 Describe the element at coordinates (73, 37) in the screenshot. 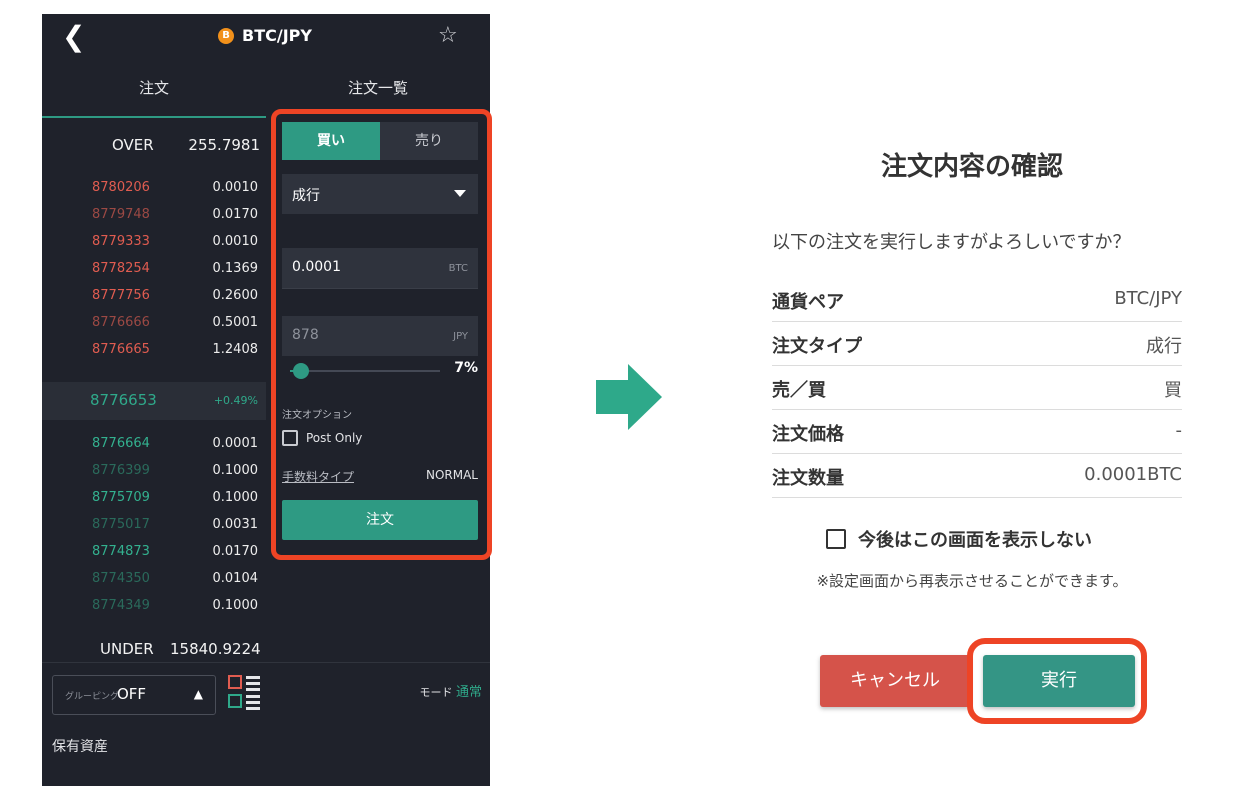

I see `chevron-left-icon: ❮` at that location.